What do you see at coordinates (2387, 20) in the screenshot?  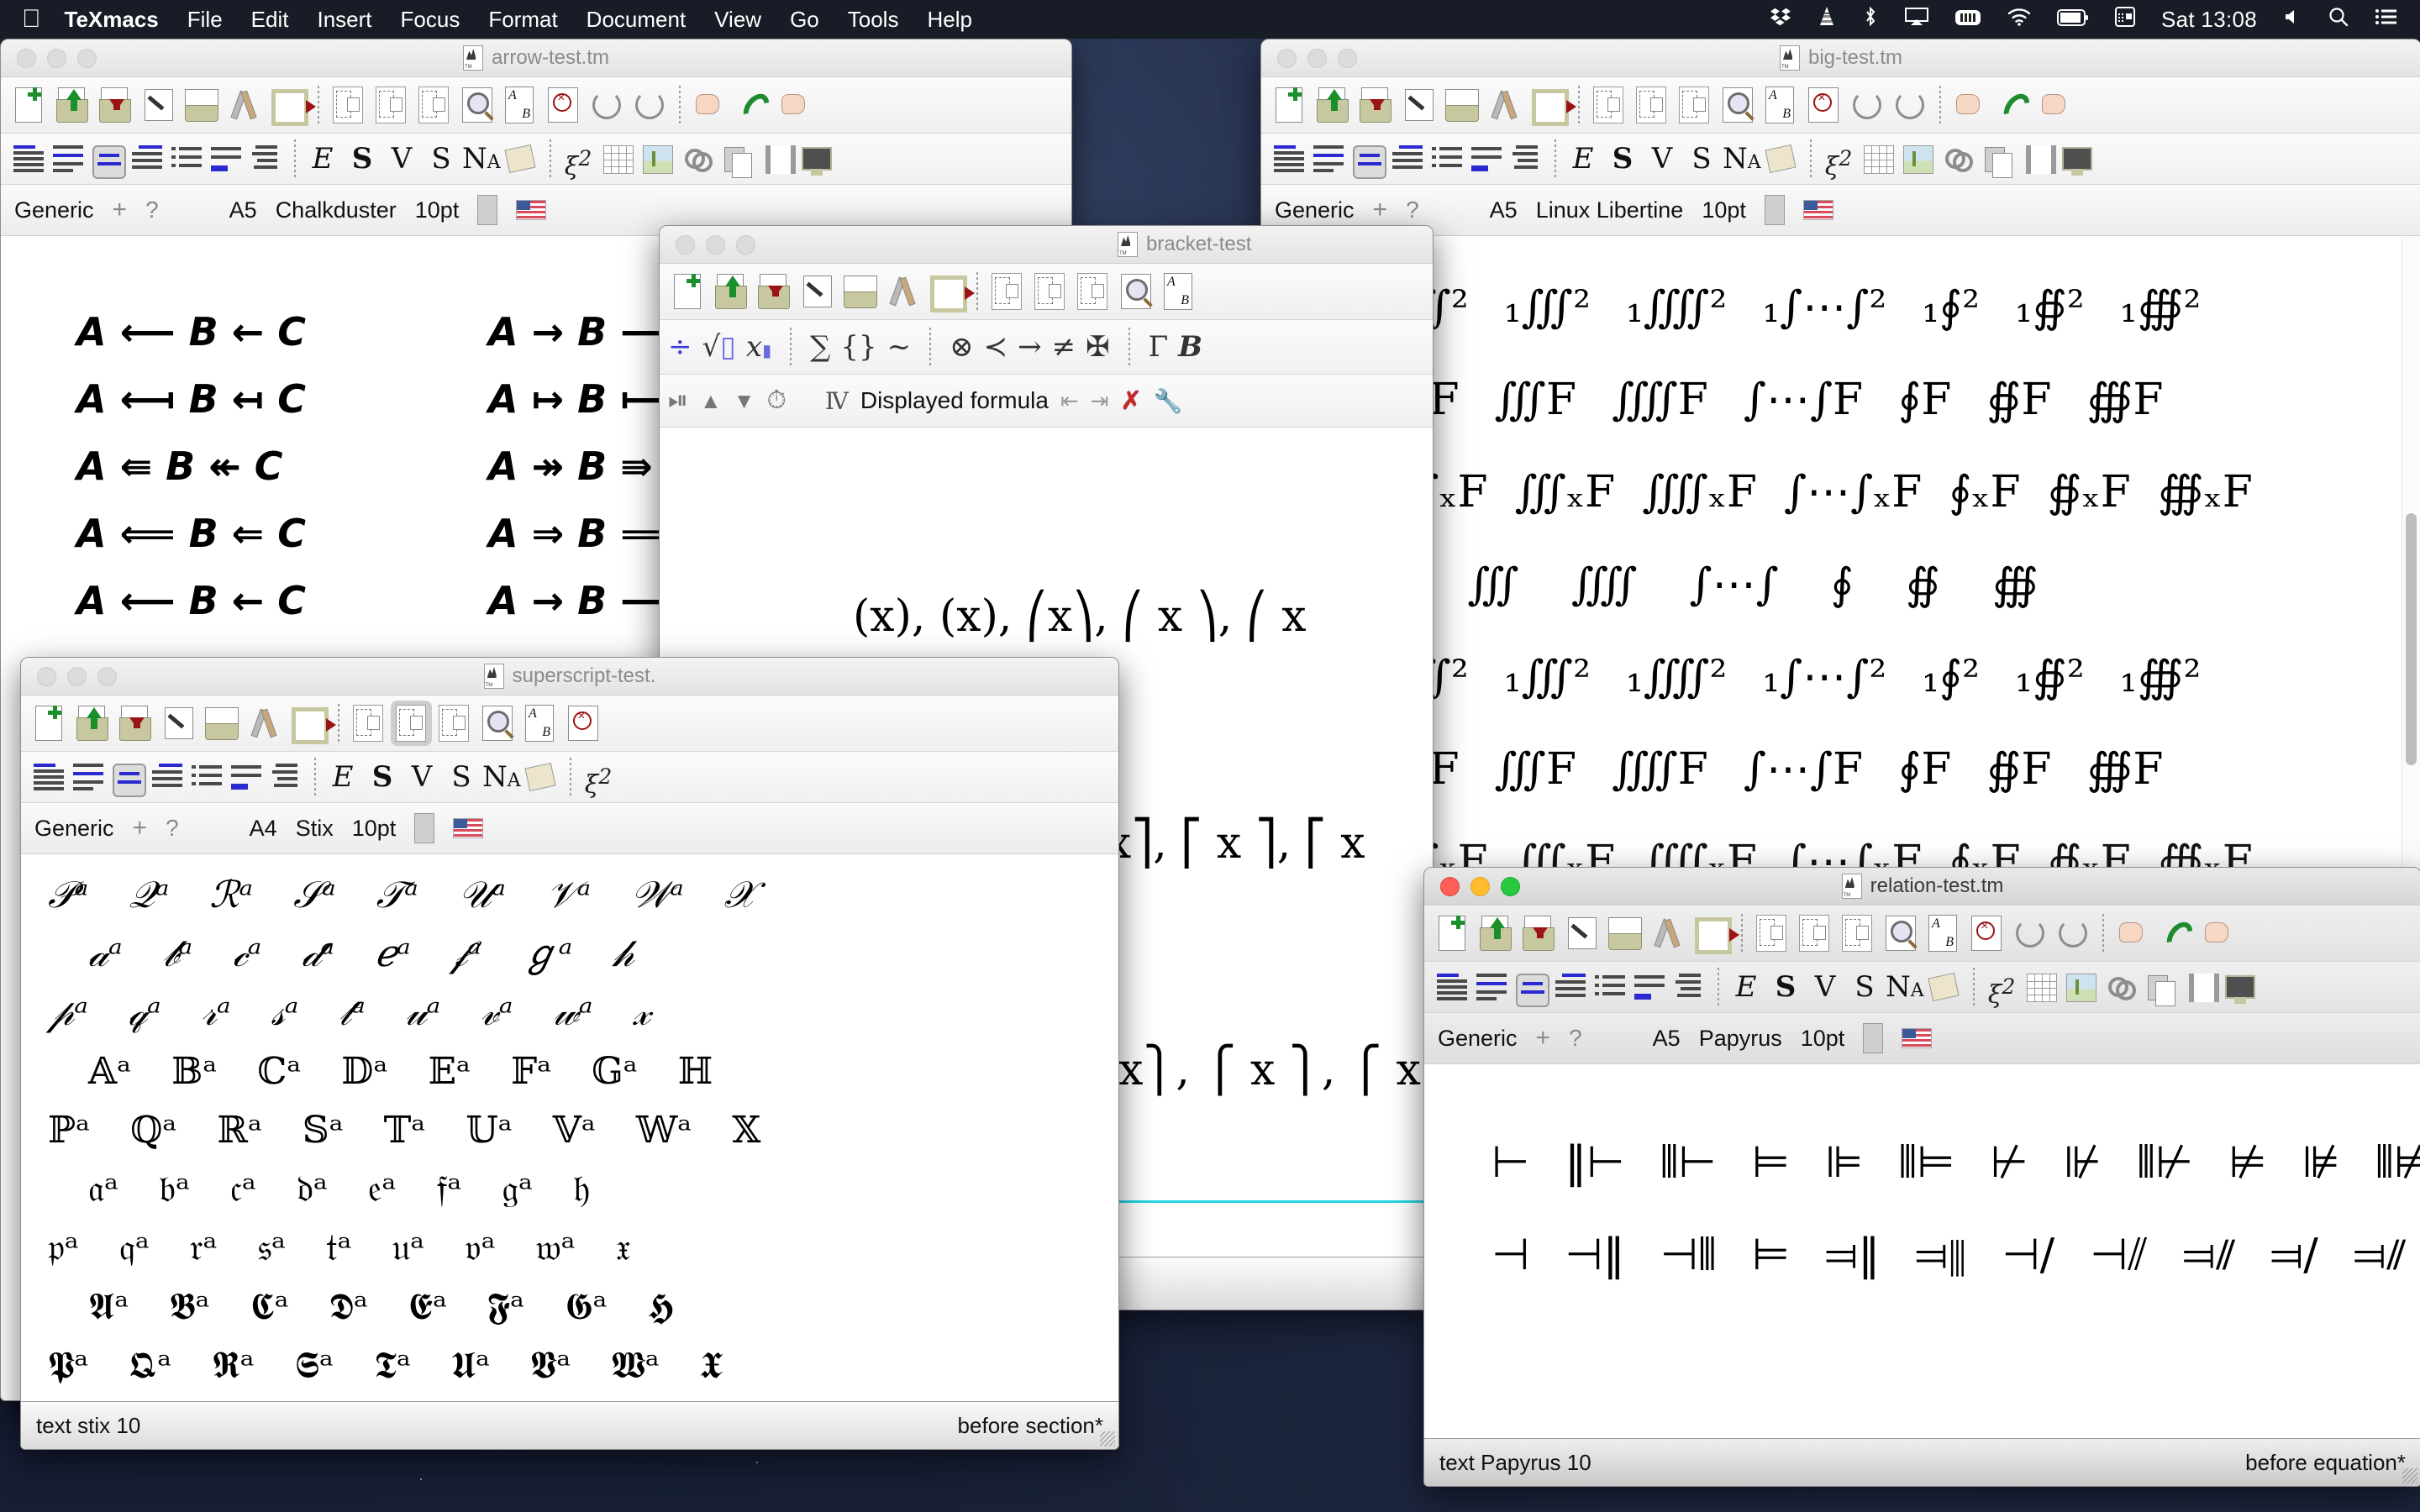 I see `control-center-icon` at bounding box center [2387, 20].